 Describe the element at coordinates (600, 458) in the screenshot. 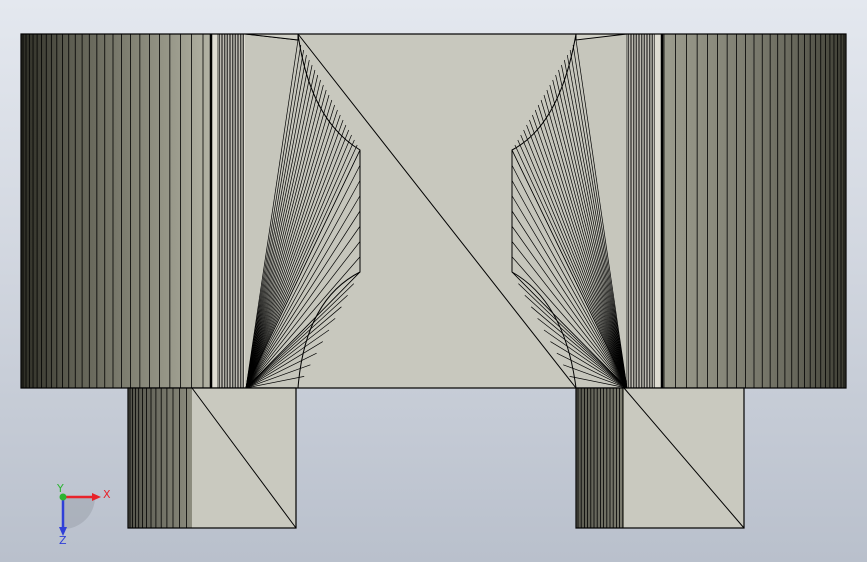

I see `right-foot-facets` at that location.